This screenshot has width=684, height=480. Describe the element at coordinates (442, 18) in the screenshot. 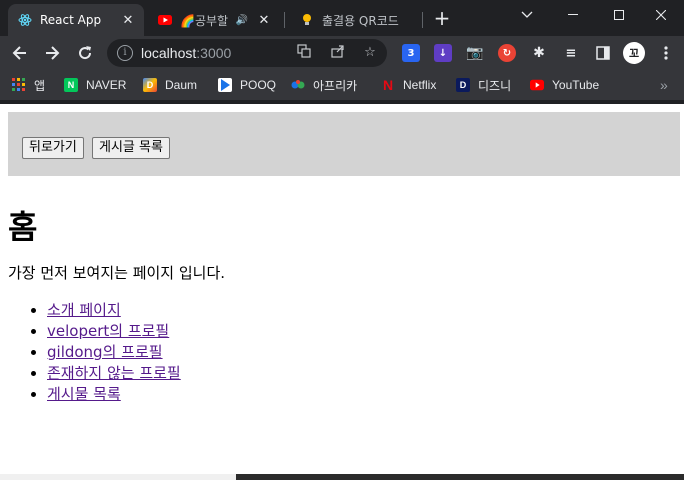

I see `new-tab-icon: +` at that location.